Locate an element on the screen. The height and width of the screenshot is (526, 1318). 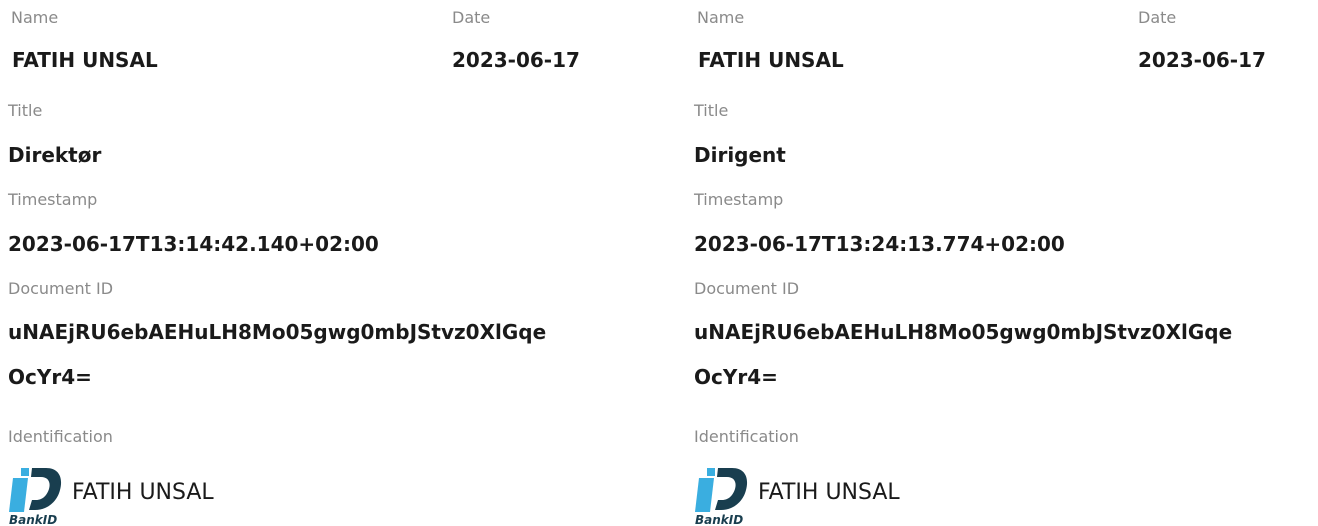
timestamp-value: 2023-06-17T13:24:13.774+02:00 is located at coordinates (879, 244).